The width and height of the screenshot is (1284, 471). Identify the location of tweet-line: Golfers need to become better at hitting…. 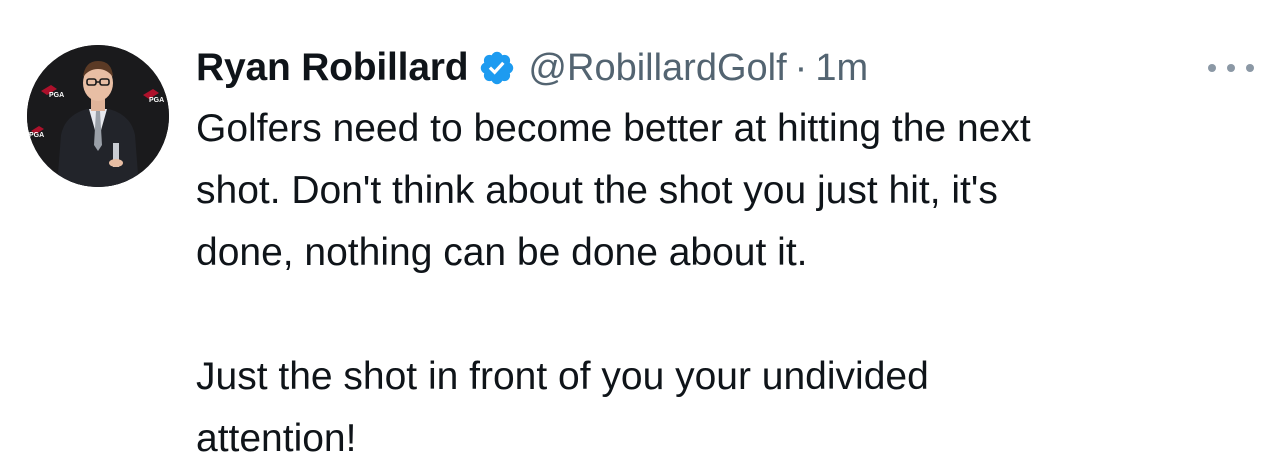
(613, 128).